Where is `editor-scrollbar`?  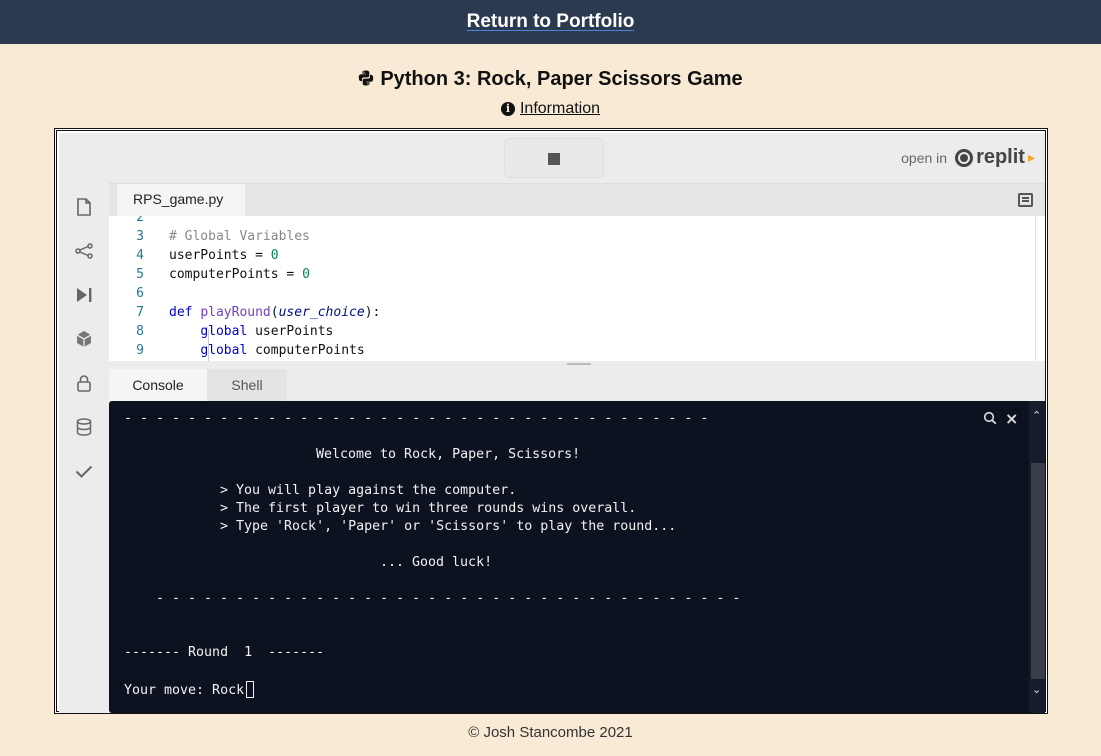
editor-scrollbar is located at coordinates (1040, 288).